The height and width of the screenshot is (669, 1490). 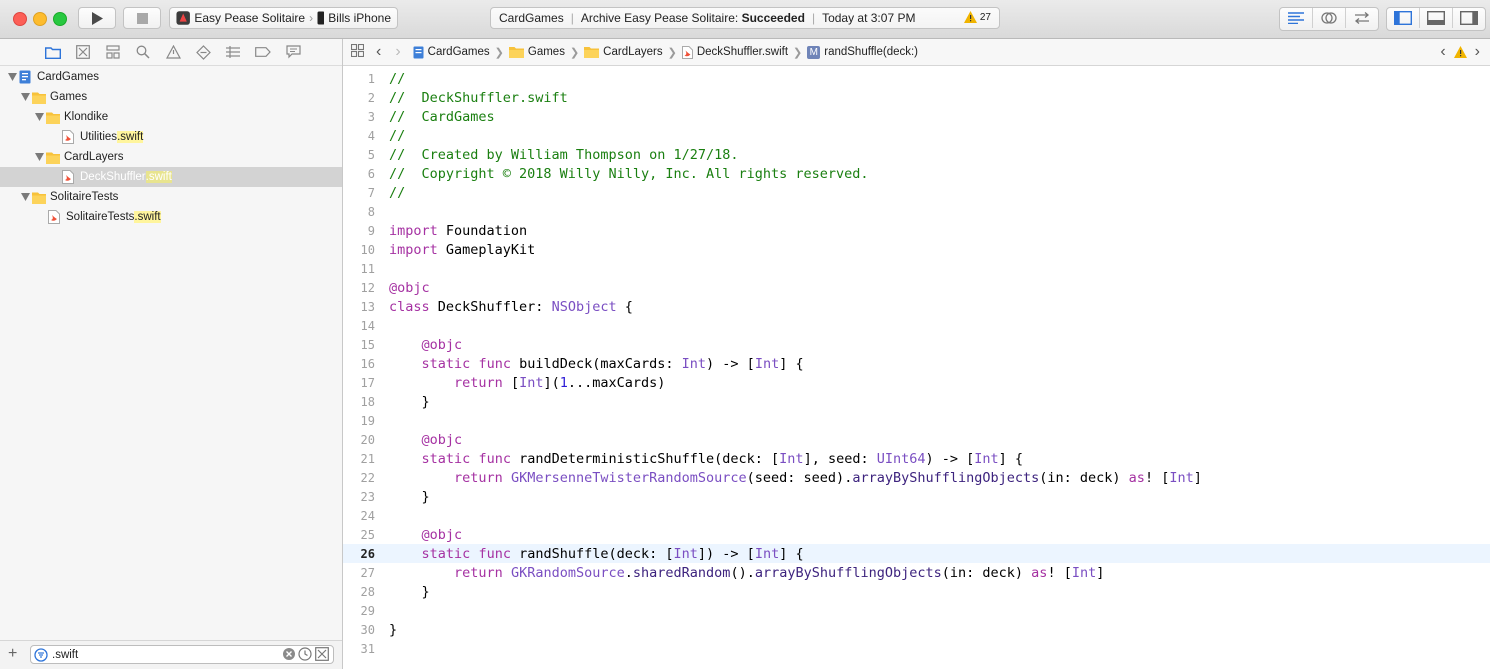 What do you see at coordinates (233, 52) in the screenshot?
I see `debug-navigator-tab` at bounding box center [233, 52].